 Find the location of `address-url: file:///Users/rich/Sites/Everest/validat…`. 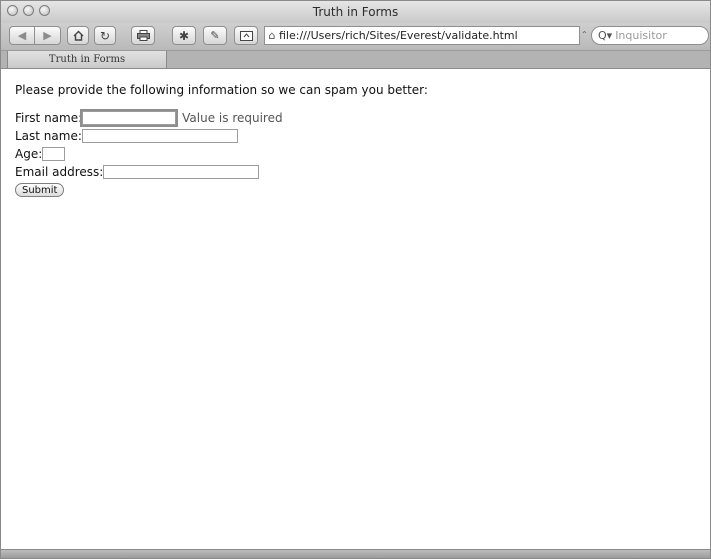

address-url: file:///Users/rich/Sites/Everest/validat… is located at coordinates (398, 35).